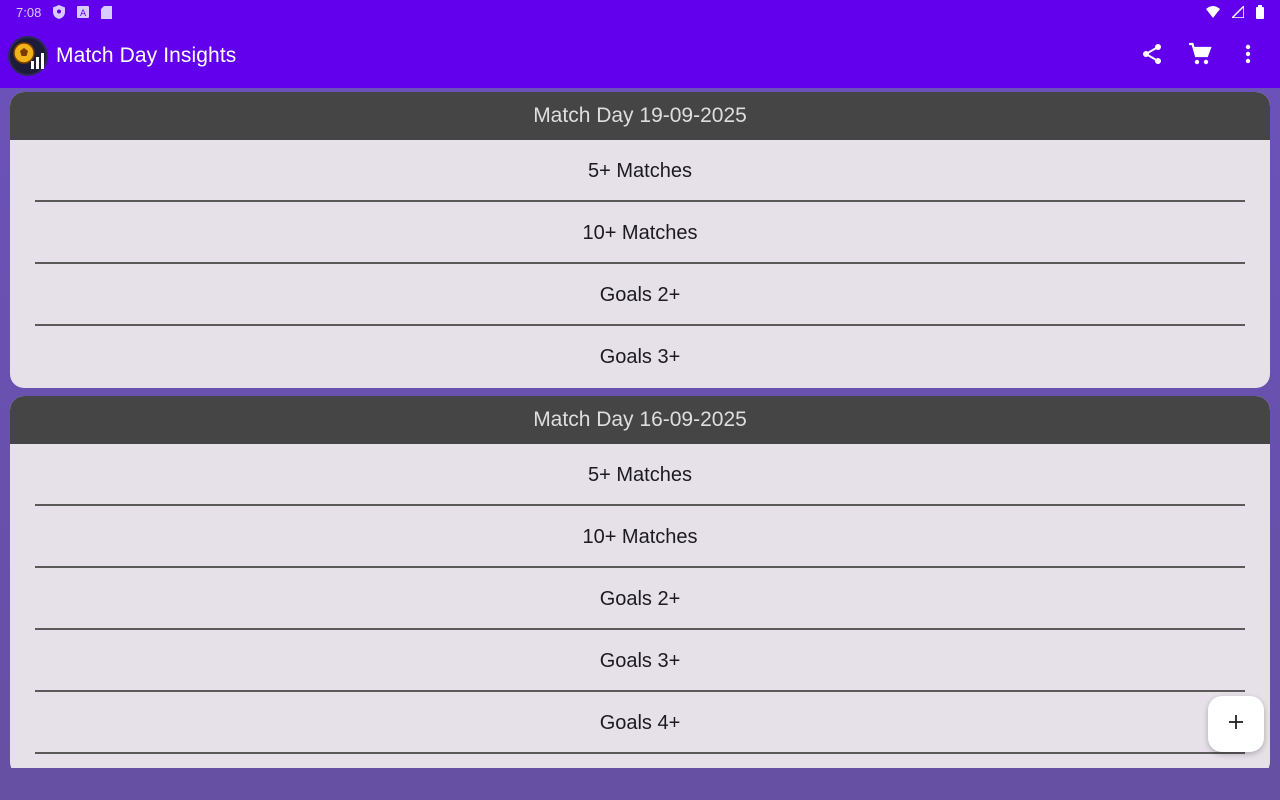 Image resolution: width=1280 pixels, height=800 pixels. What do you see at coordinates (640, 12) in the screenshot?
I see `status-bar: 7:08 A` at bounding box center [640, 12].